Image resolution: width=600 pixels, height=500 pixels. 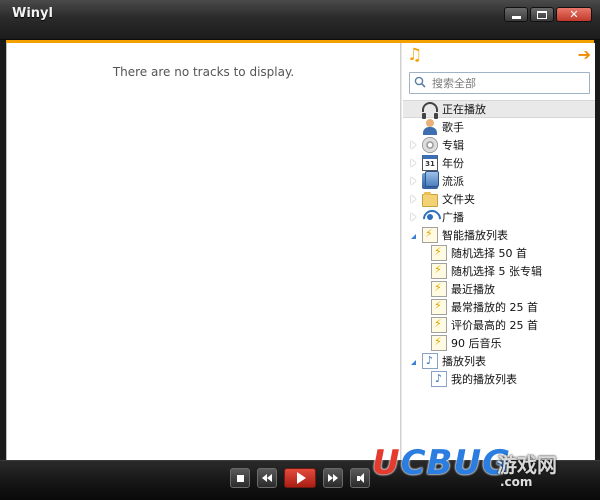 I want to click on radio-icon, so click(x=430, y=217).